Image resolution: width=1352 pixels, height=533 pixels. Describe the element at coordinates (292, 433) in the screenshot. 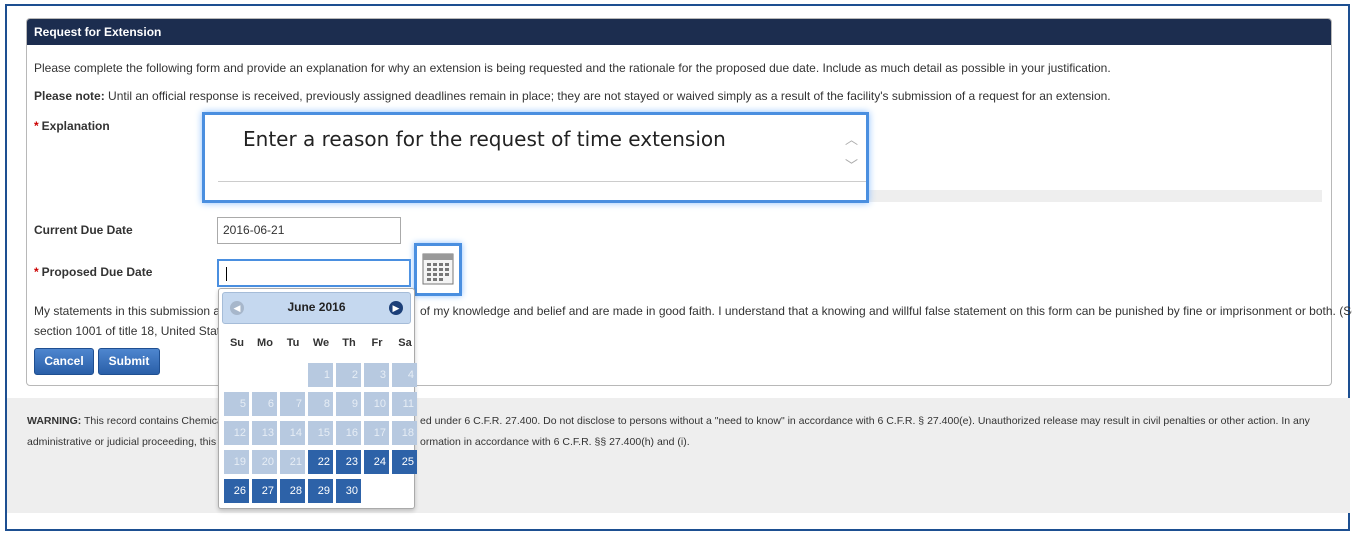

I see `day-14: 14` at that location.